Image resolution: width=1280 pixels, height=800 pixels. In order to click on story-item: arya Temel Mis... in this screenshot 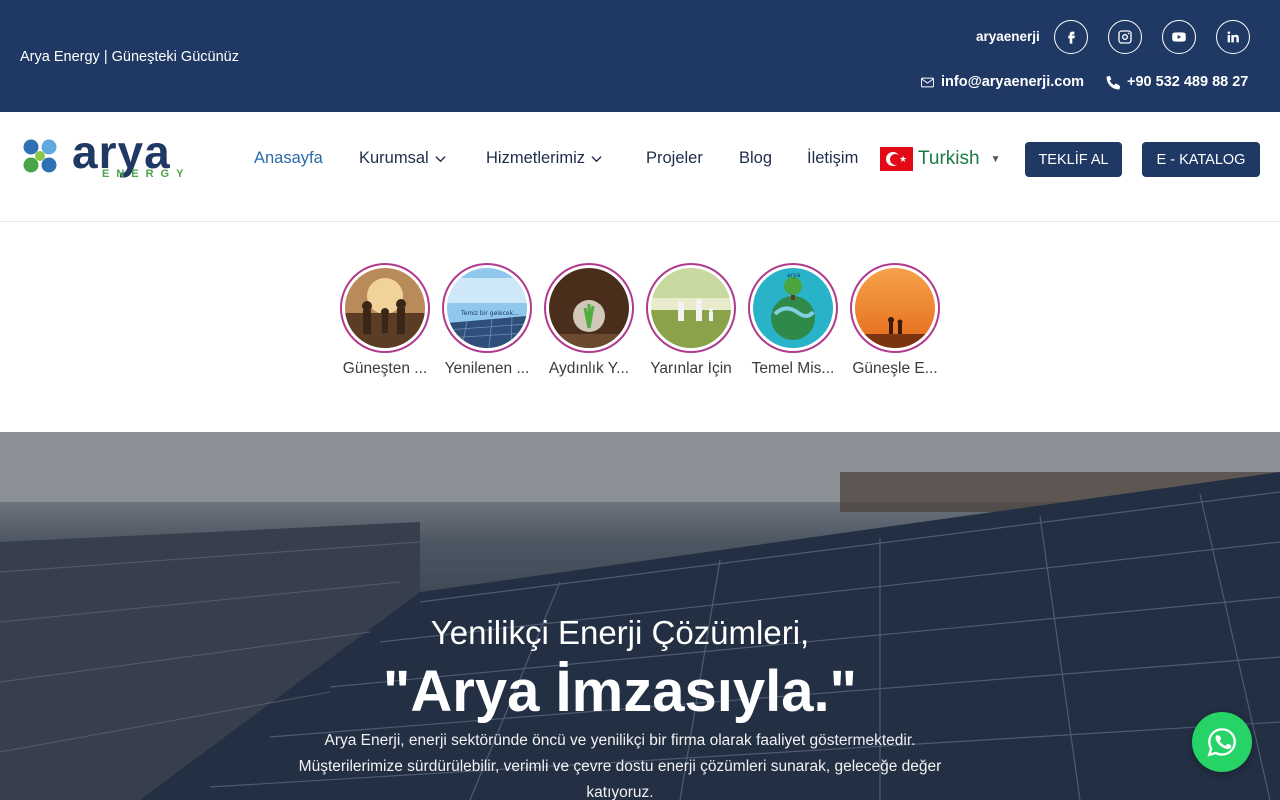, I will do `click(793, 320)`.